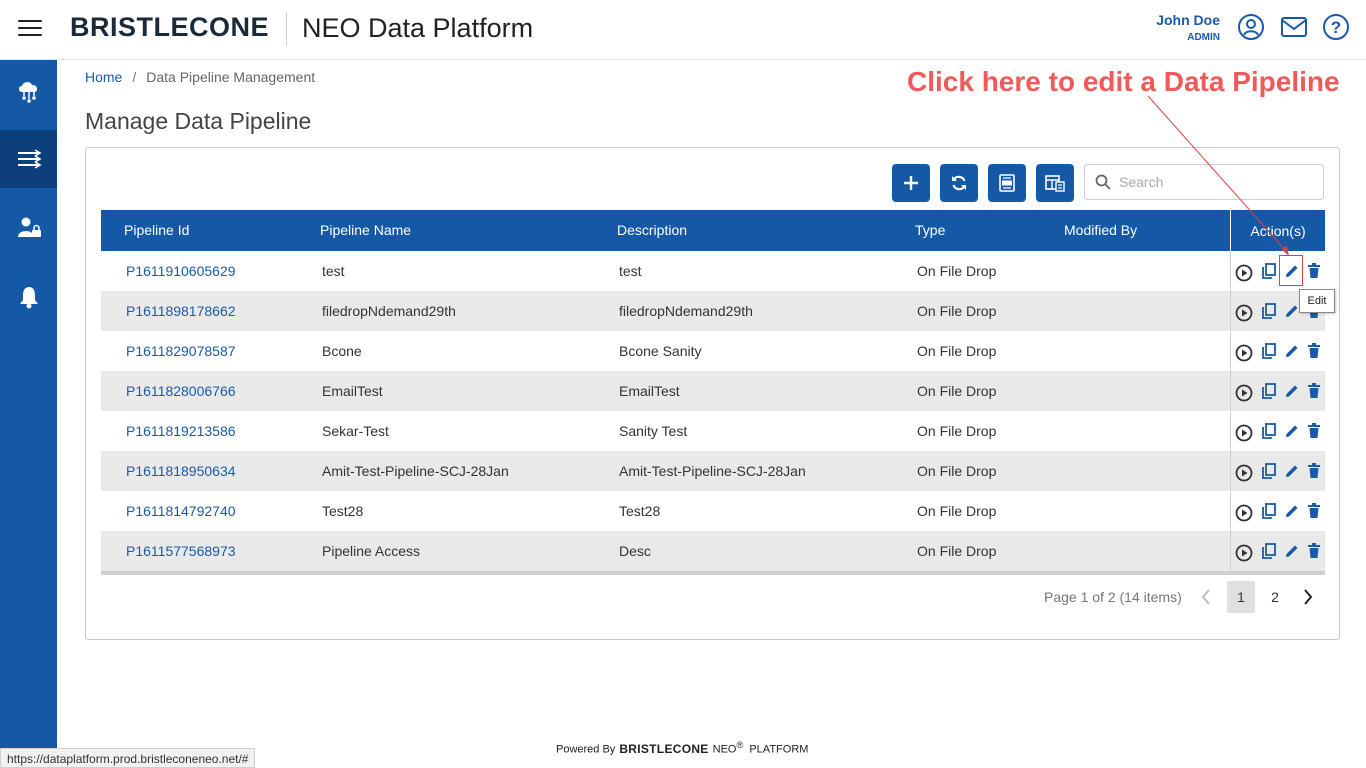 The width and height of the screenshot is (1366, 768). What do you see at coordinates (181, 471) in the screenshot?
I see `cell-pipeline-id: P1611818950634` at bounding box center [181, 471].